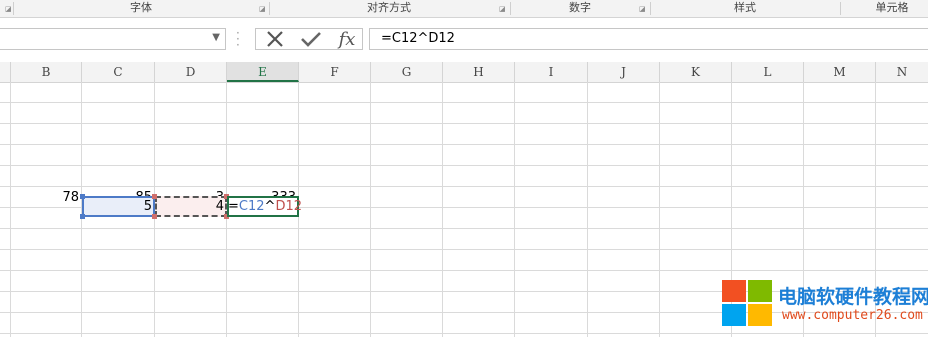 The height and width of the screenshot is (337, 928). What do you see at coordinates (141, 7) in the screenshot?
I see `ribbon-group-font-label: 字体` at bounding box center [141, 7].